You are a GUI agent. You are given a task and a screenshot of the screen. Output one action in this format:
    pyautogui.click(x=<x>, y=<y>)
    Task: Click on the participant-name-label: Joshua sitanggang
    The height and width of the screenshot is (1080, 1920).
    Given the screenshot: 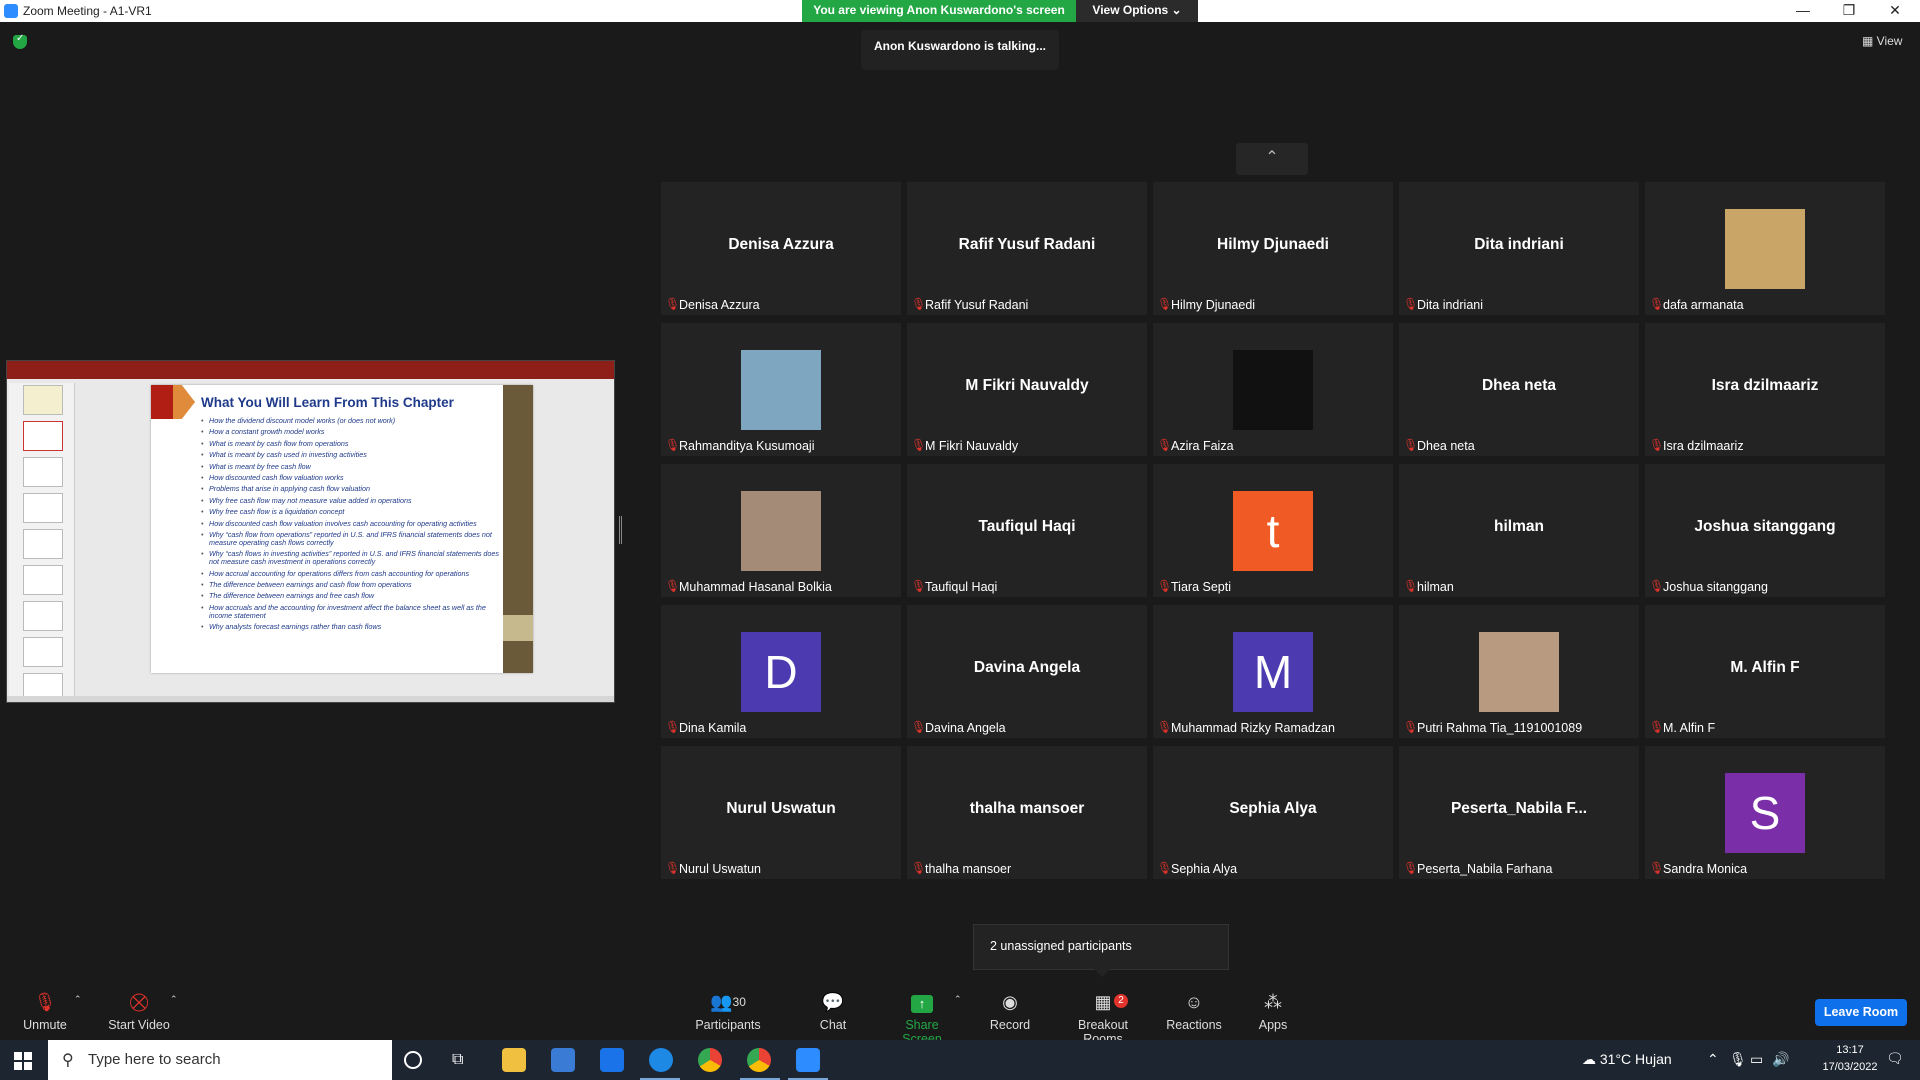 What is the action you would take?
    pyautogui.click(x=1715, y=587)
    